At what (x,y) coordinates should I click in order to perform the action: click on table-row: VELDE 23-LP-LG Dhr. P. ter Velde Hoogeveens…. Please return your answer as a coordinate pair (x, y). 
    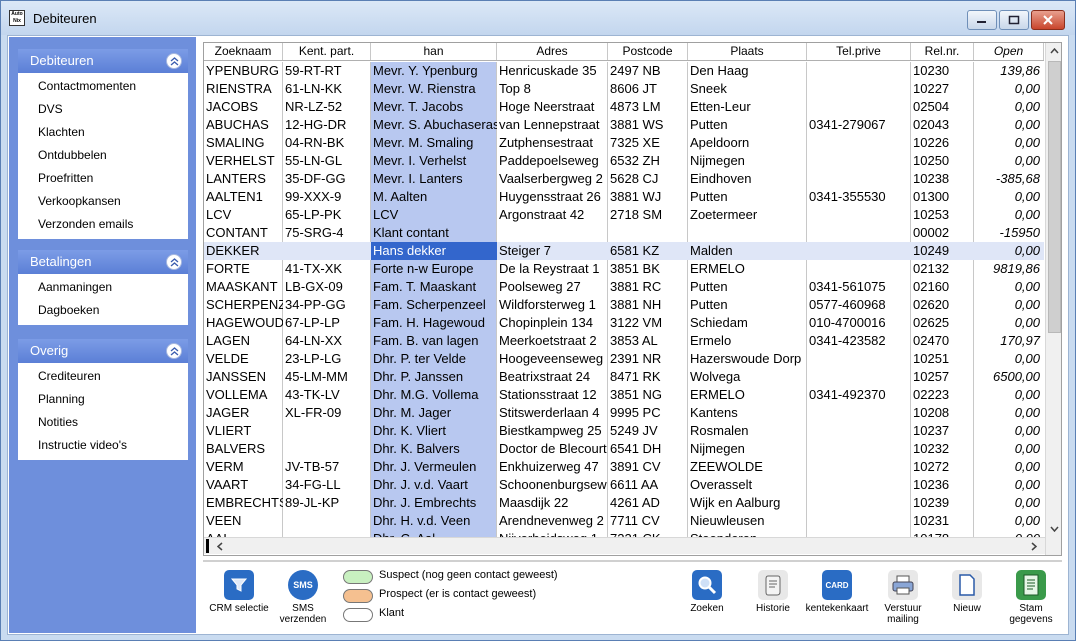
    Looking at the image, I should click on (624, 359).